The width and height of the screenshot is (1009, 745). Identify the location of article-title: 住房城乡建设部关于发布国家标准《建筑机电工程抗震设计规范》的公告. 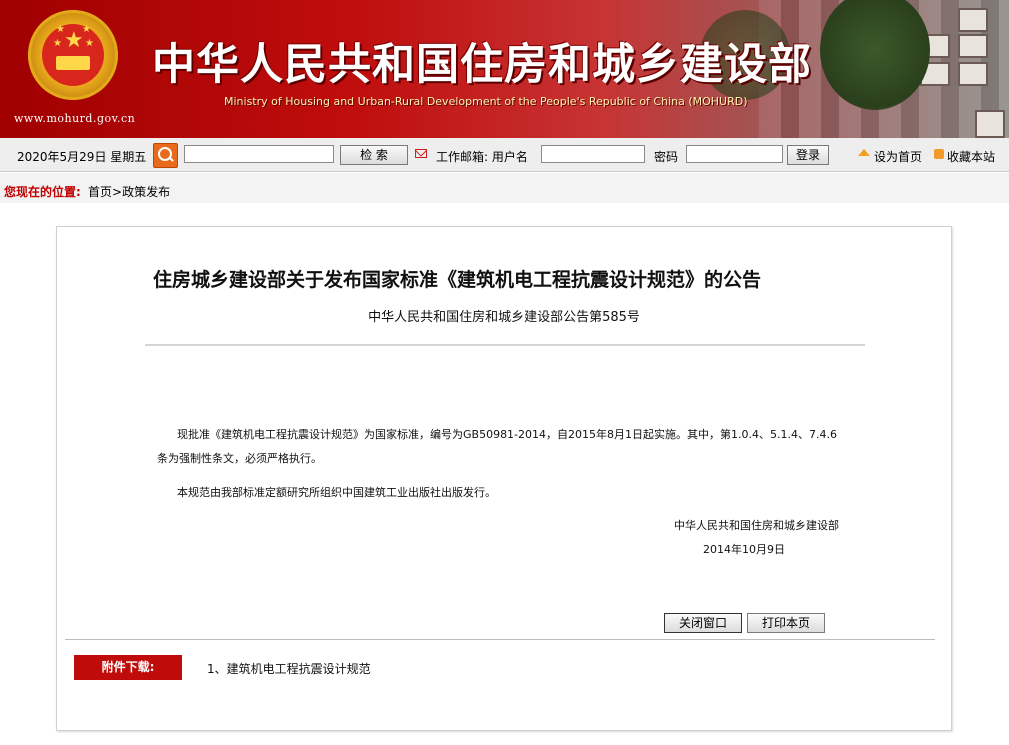
(456, 280).